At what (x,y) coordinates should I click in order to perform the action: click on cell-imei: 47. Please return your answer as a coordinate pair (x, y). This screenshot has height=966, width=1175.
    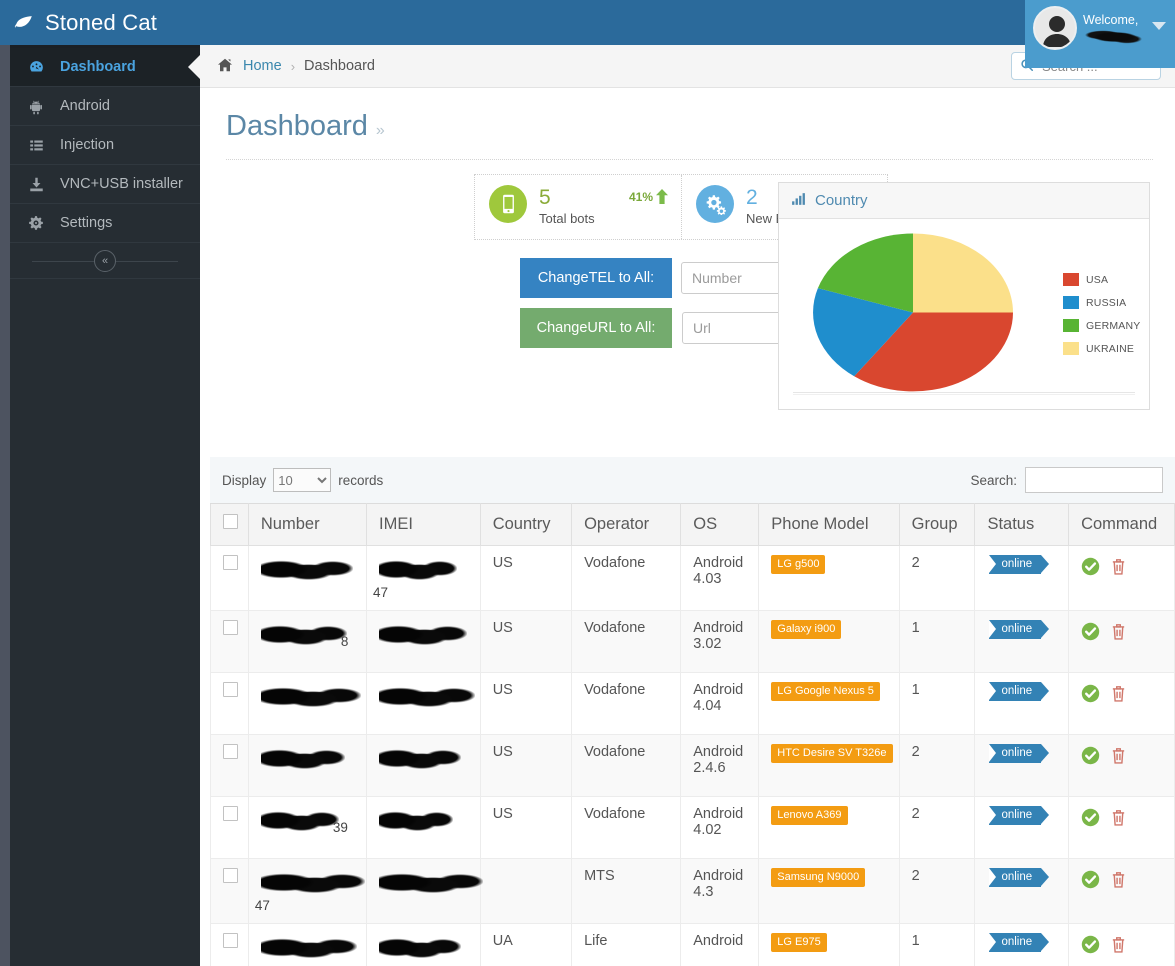
    Looking at the image, I should click on (423, 578).